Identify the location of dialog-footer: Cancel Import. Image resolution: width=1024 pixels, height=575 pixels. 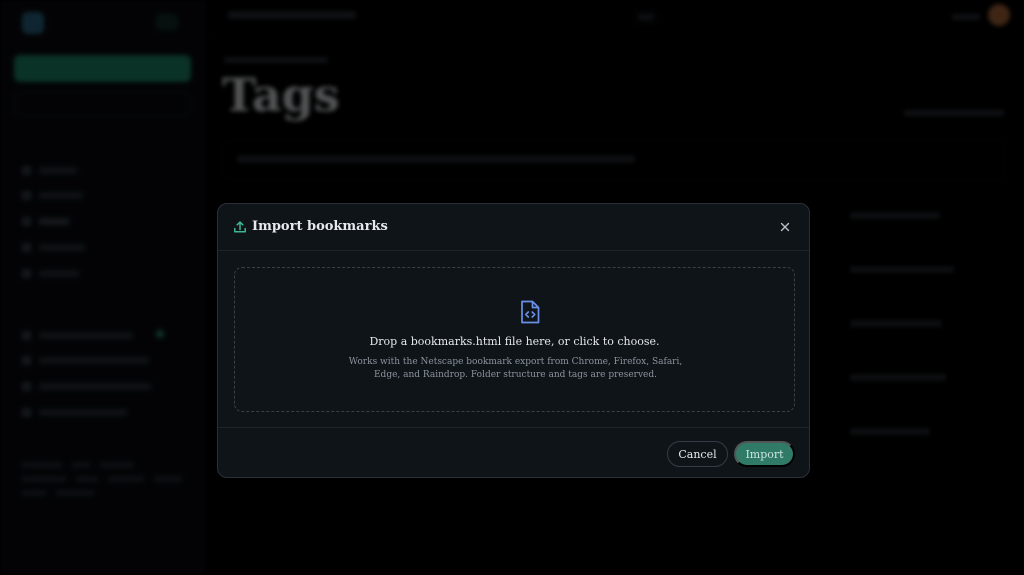
(513, 453).